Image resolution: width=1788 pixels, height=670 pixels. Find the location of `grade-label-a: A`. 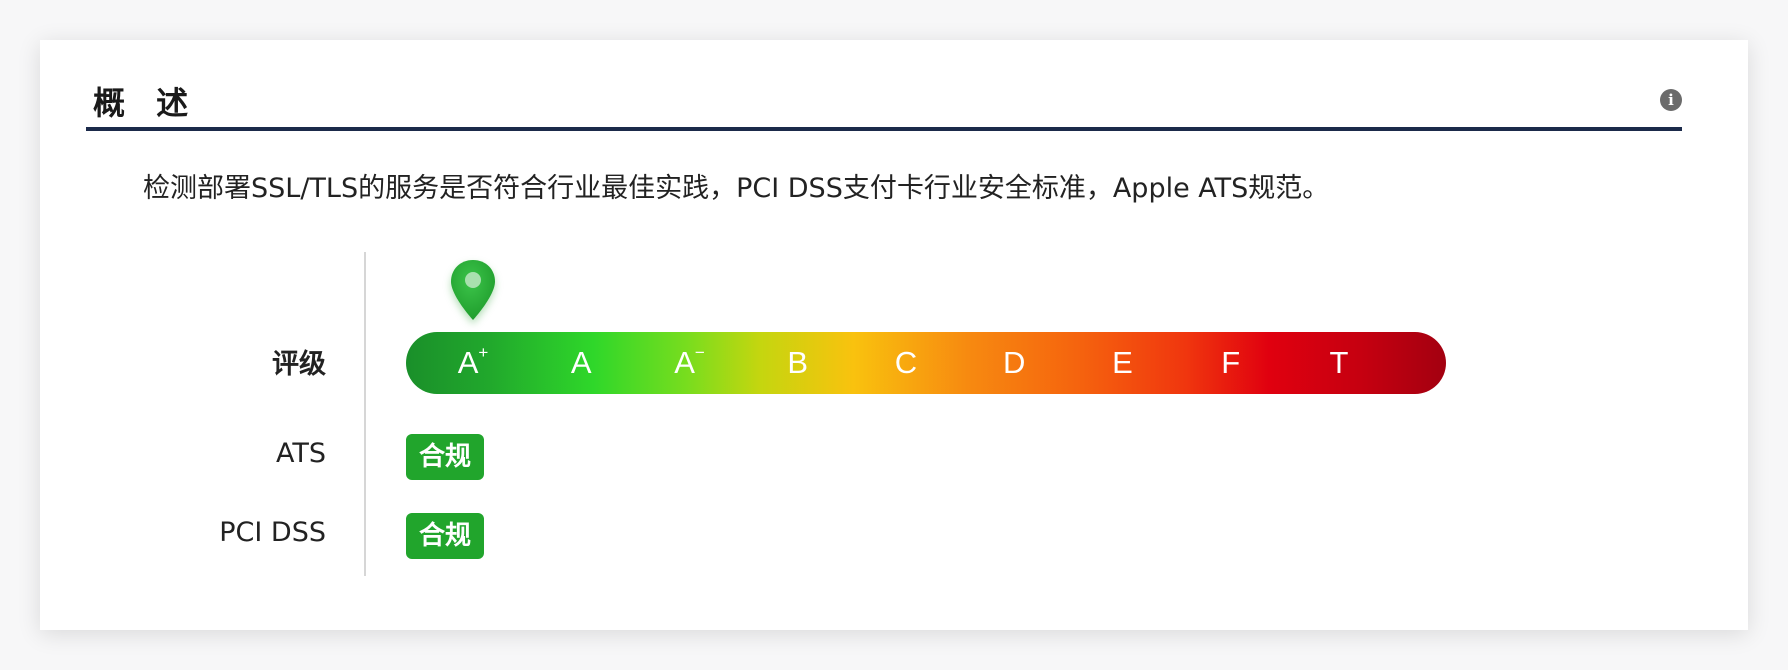

grade-label-a: A is located at coordinates (581, 362).